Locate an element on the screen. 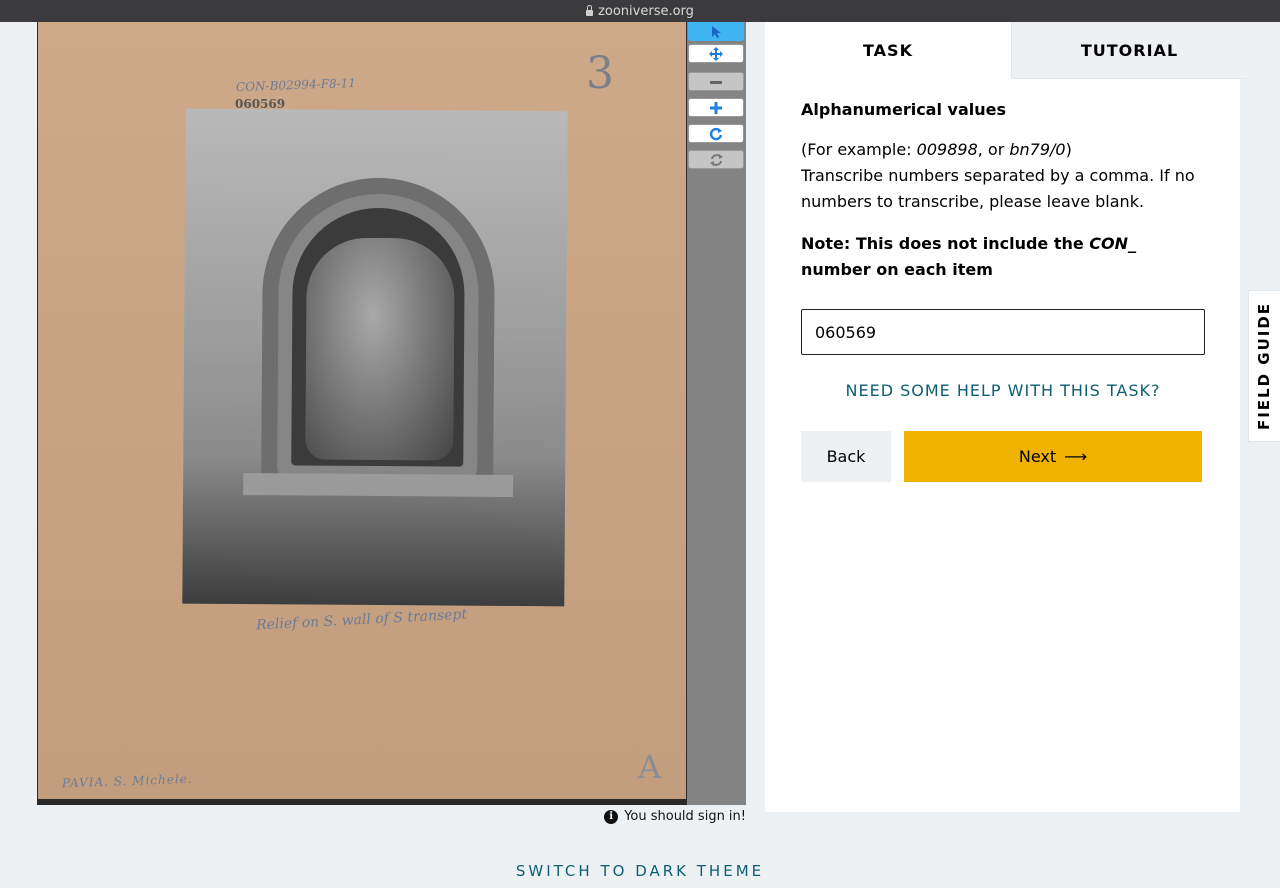 This screenshot has height=888, width=1280. info-icon: i is located at coordinates (611, 816).